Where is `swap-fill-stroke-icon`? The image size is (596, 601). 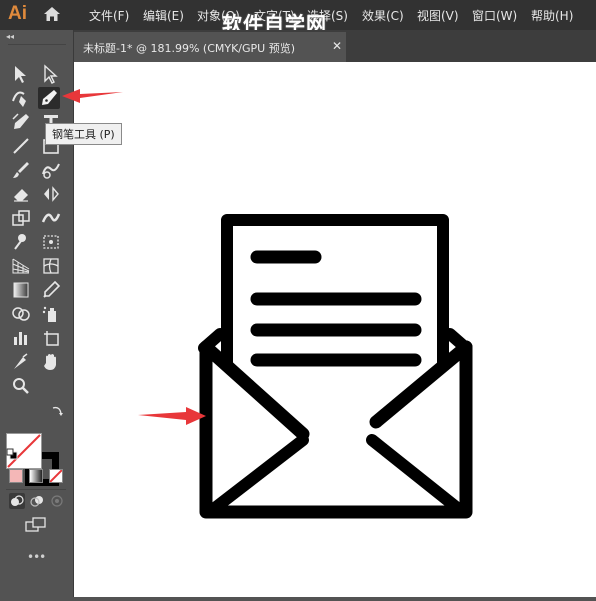 swap-fill-stroke-icon is located at coordinates (57, 412).